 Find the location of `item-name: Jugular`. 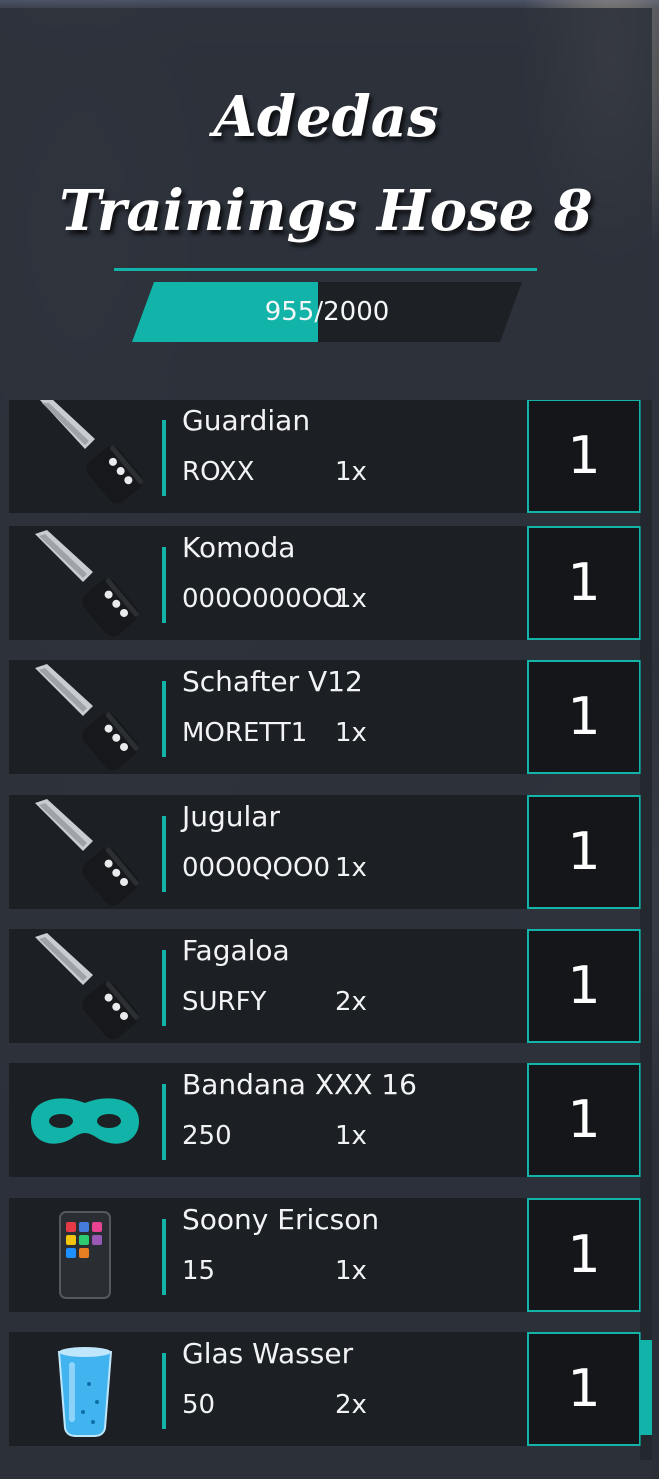

item-name: Jugular is located at coordinates (231, 816).